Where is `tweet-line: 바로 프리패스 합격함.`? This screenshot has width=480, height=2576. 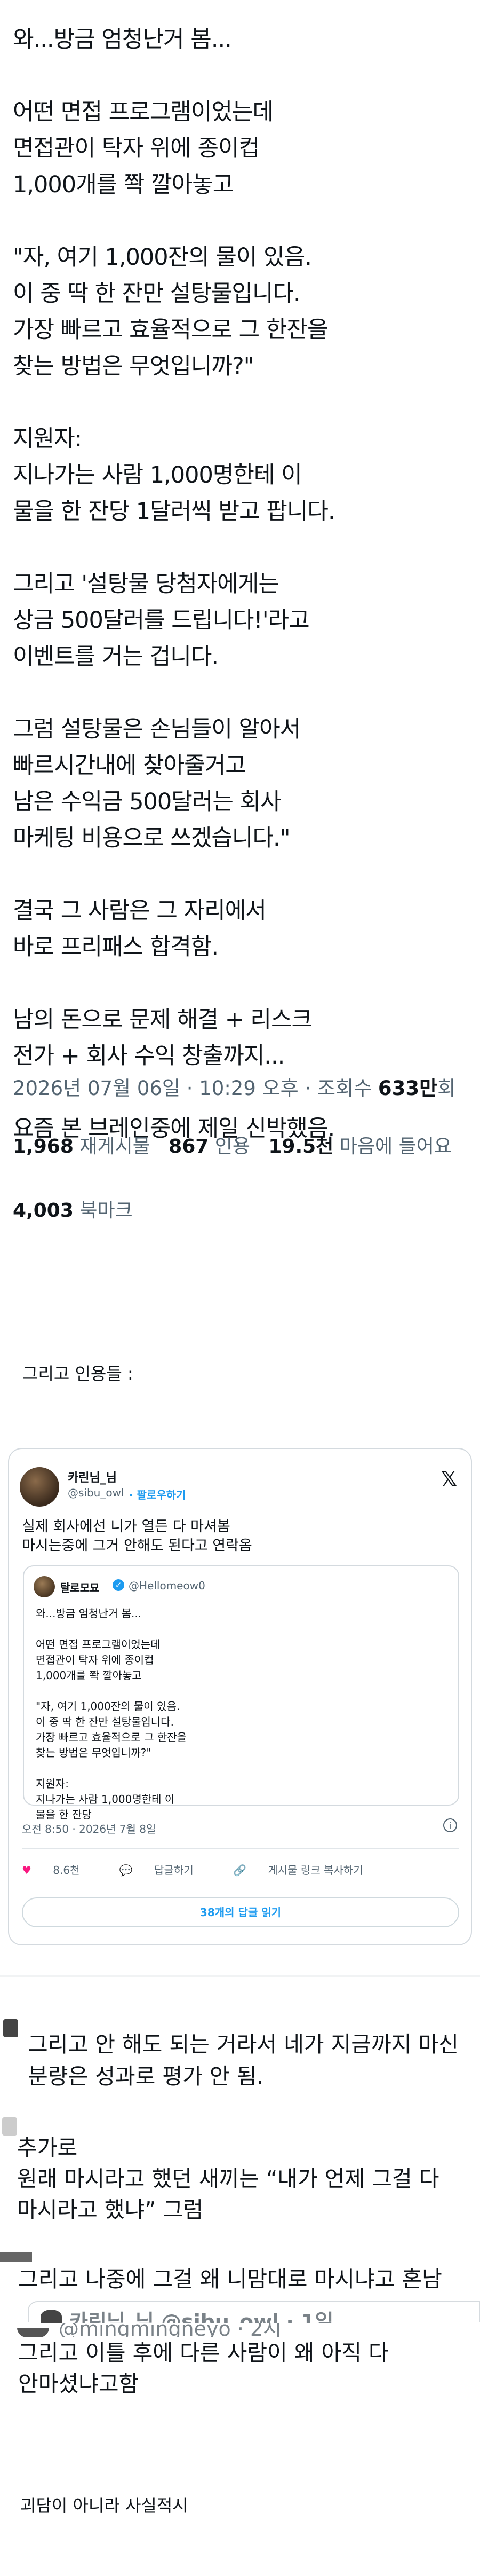 tweet-line: 바로 프리패스 합격함. is located at coordinates (116, 947).